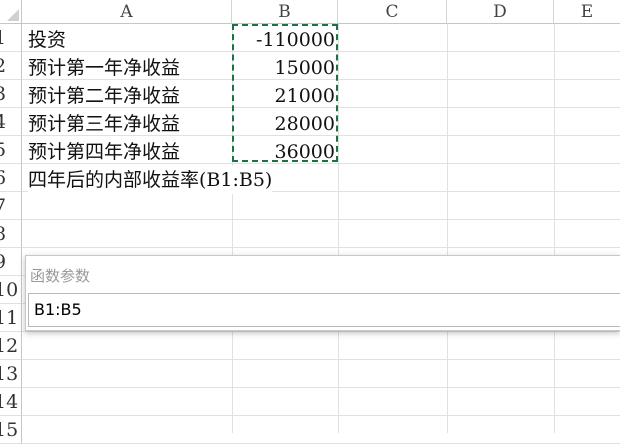 Image resolution: width=620 pixels, height=444 pixels. Describe the element at coordinates (11, 122) in the screenshot. I see `row-header: 4` at that location.